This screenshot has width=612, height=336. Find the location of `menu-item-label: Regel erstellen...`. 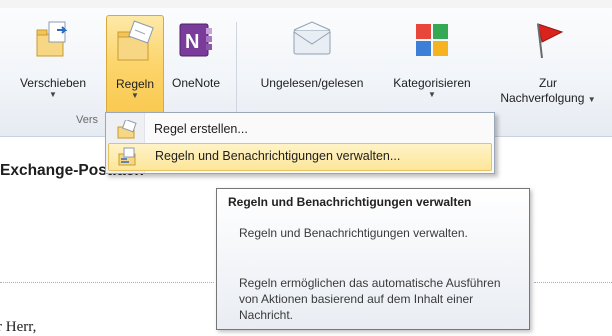

menu-item-label: Regel erstellen... is located at coordinates (201, 129).